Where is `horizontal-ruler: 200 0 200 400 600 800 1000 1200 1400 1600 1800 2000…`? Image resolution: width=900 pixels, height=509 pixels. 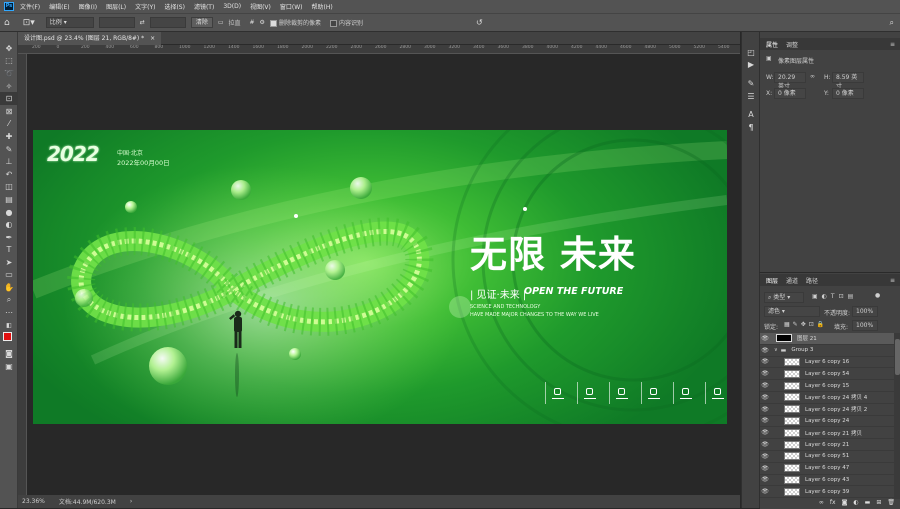
horizontal-ruler: 200 0 200 400 600 800 1000 1200 1400 1600 1800 2000… is located at coordinates (379, 49).